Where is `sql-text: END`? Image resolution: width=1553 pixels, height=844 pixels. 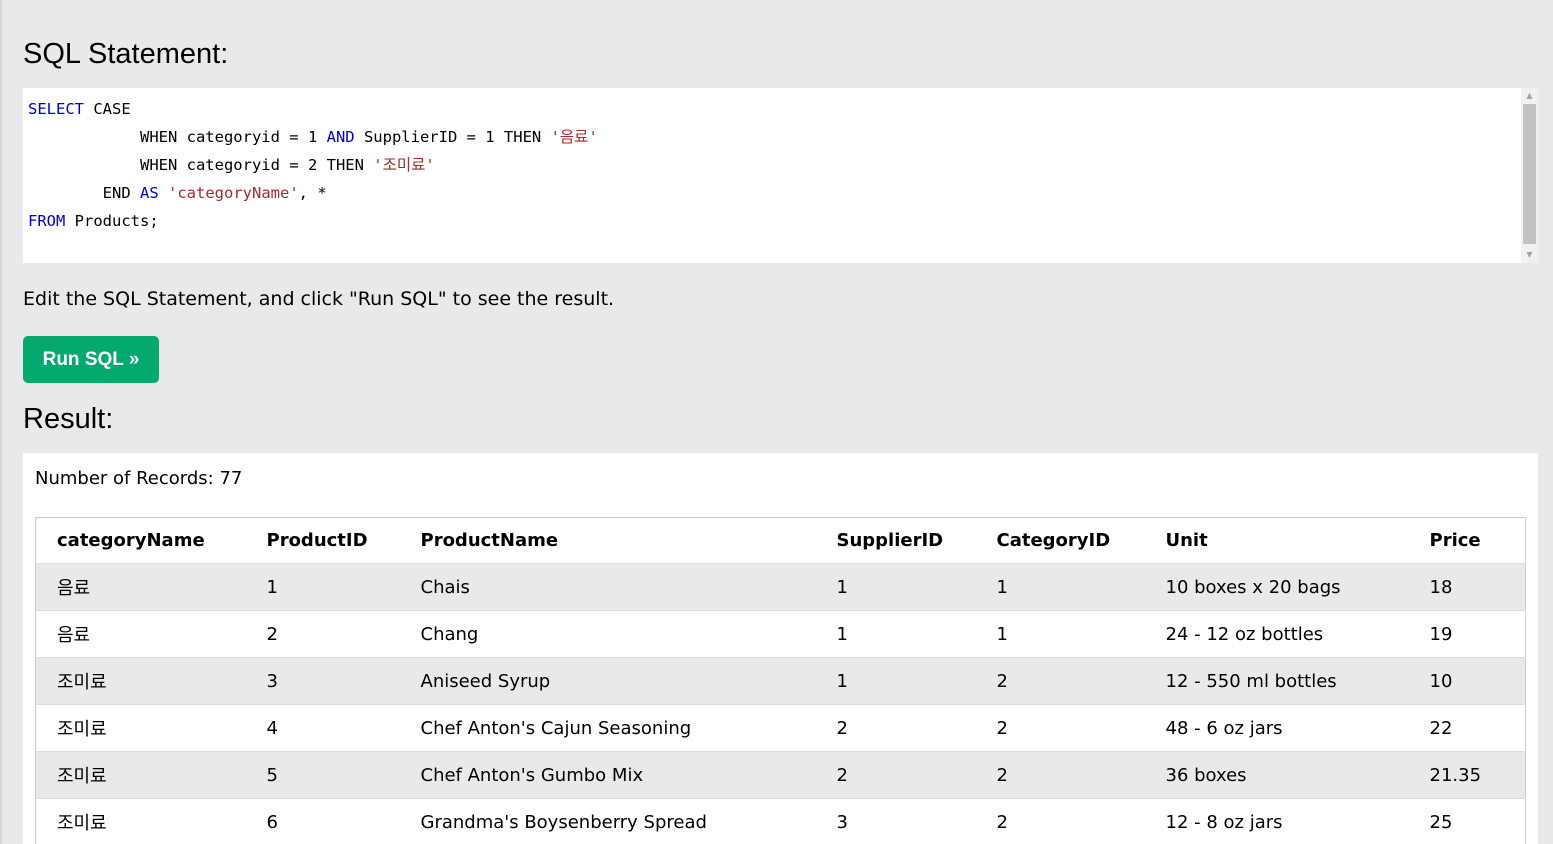
sql-text: END is located at coordinates (84, 193).